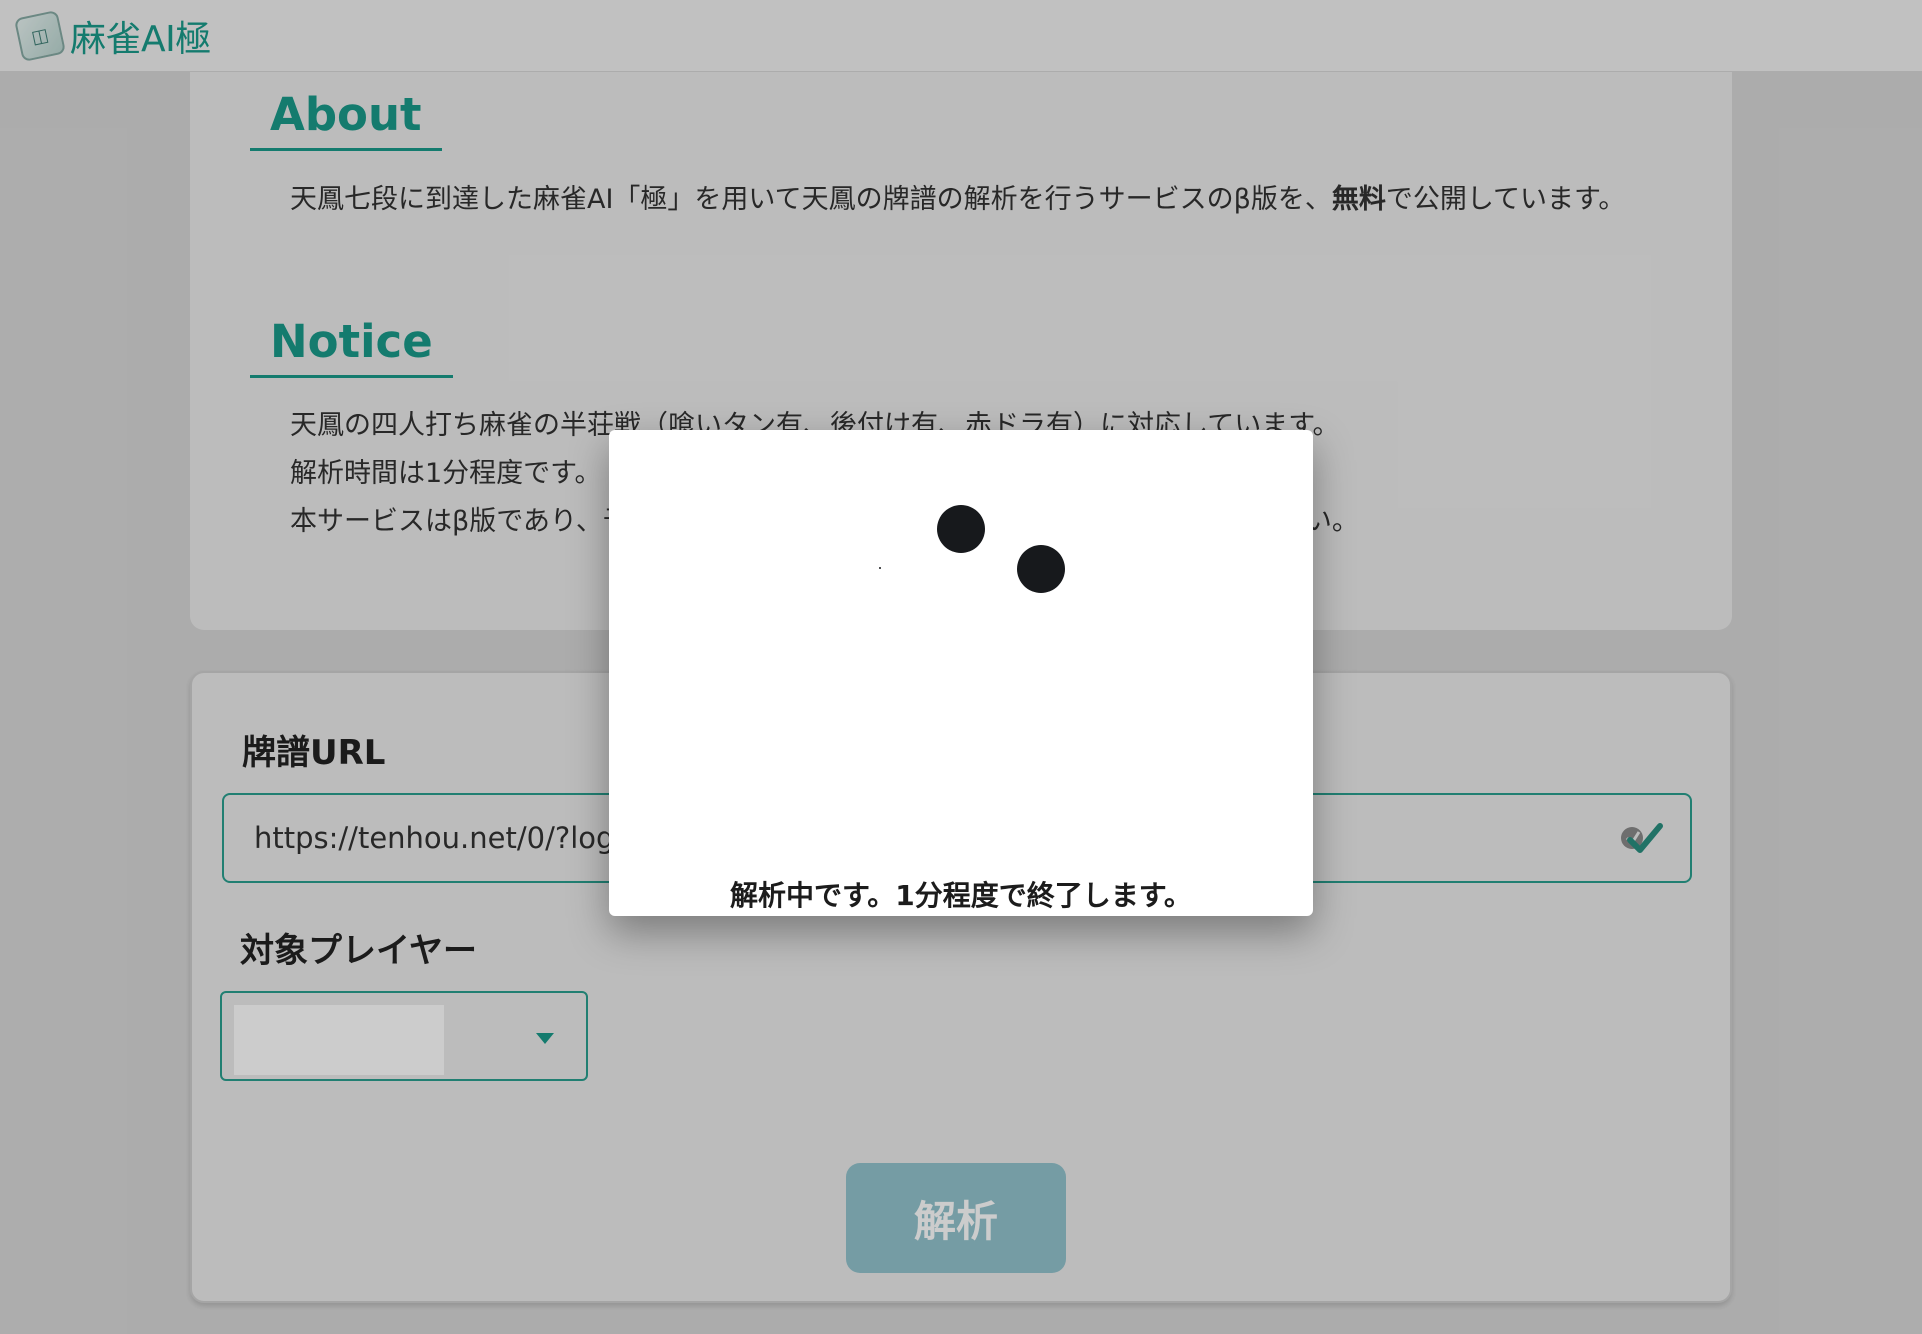  I want to click on loading-modal: 解析中です。1分程度で終了します。, so click(961, 673).